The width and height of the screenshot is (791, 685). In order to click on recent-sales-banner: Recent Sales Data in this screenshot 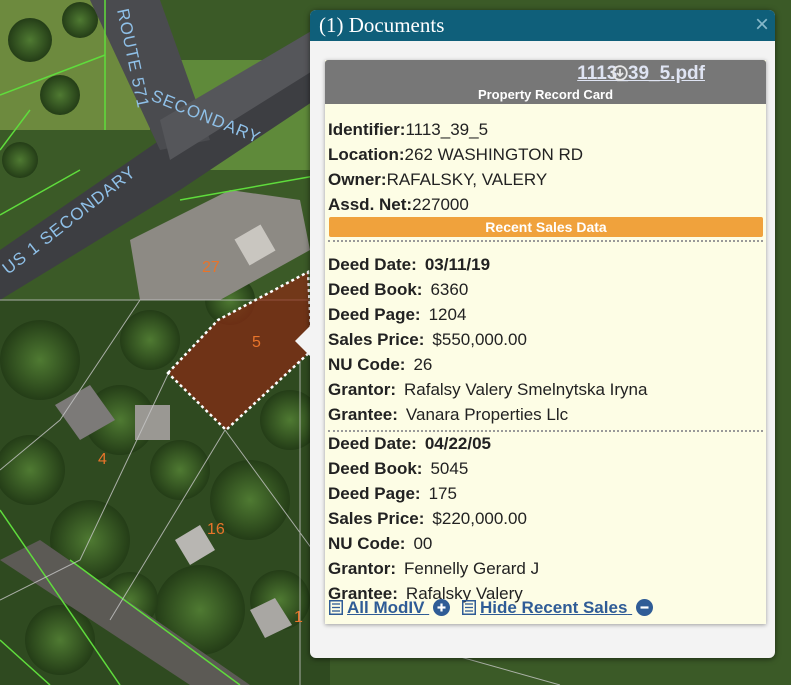, I will do `click(546, 227)`.